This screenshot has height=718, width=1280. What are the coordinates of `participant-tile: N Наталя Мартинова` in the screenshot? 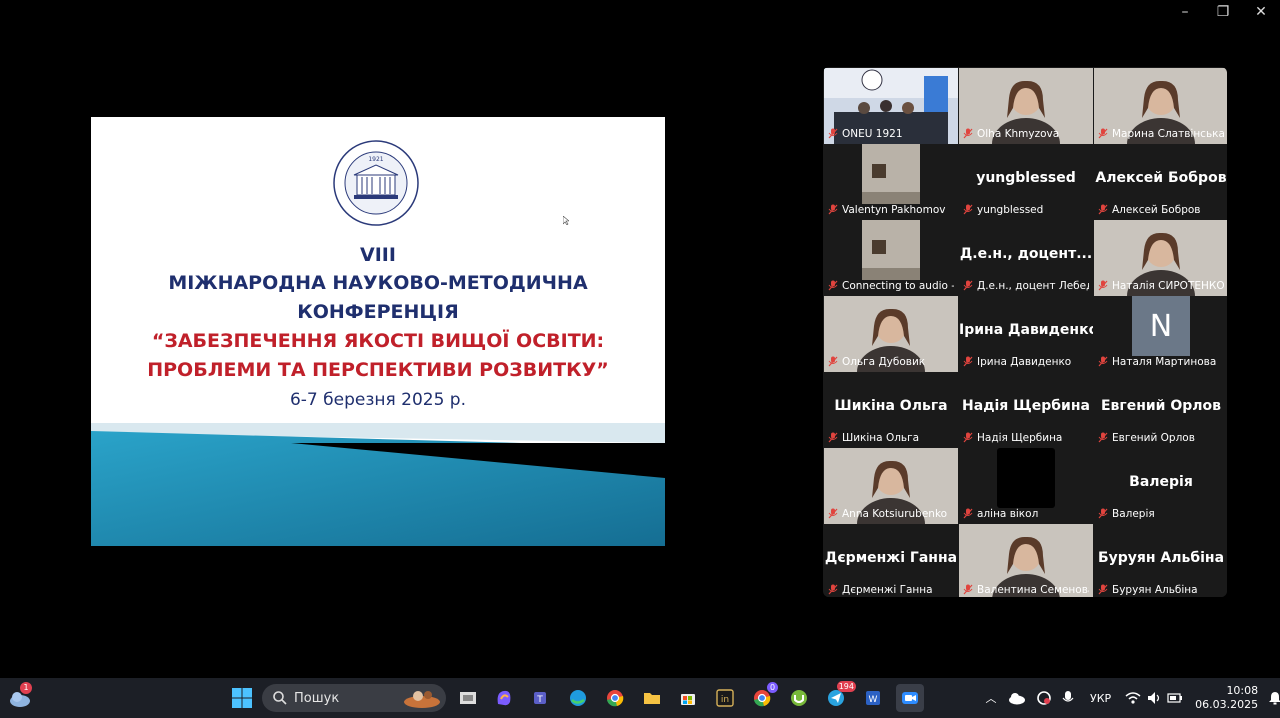 It's located at (1160, 334).